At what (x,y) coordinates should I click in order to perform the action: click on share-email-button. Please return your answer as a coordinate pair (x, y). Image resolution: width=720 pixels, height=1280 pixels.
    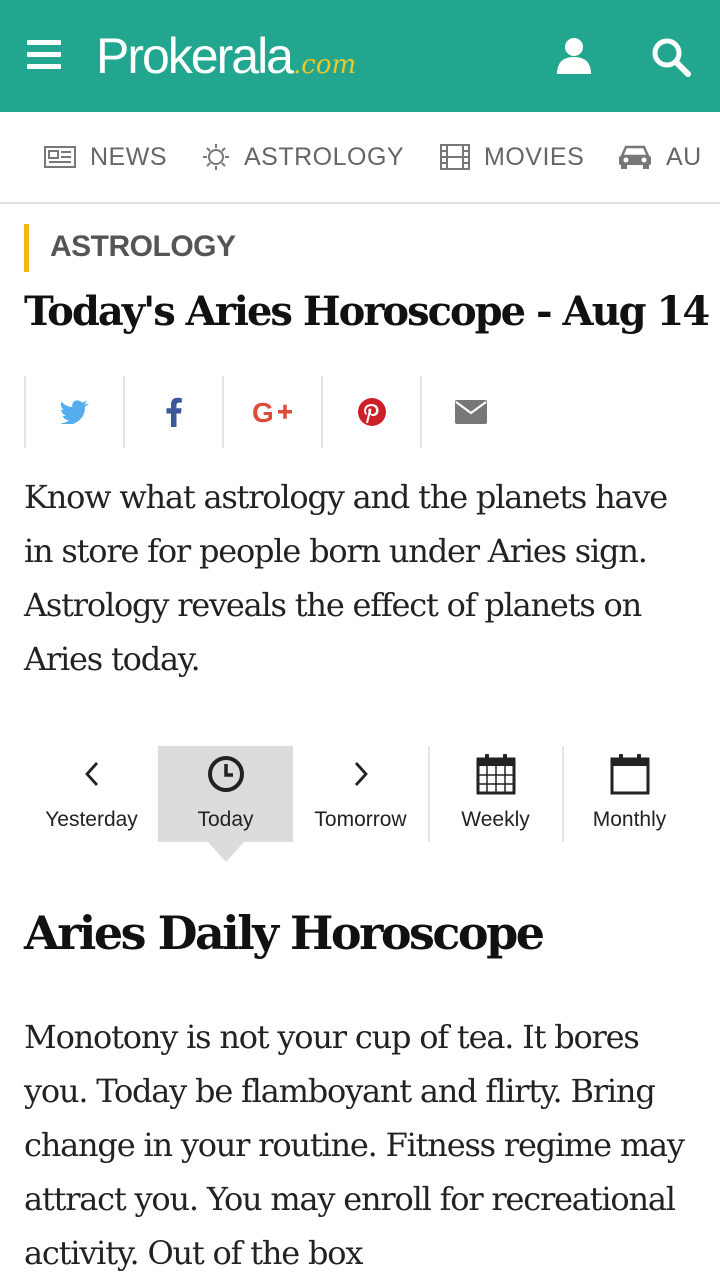
    Looking at the image, I should click on (469, 412).